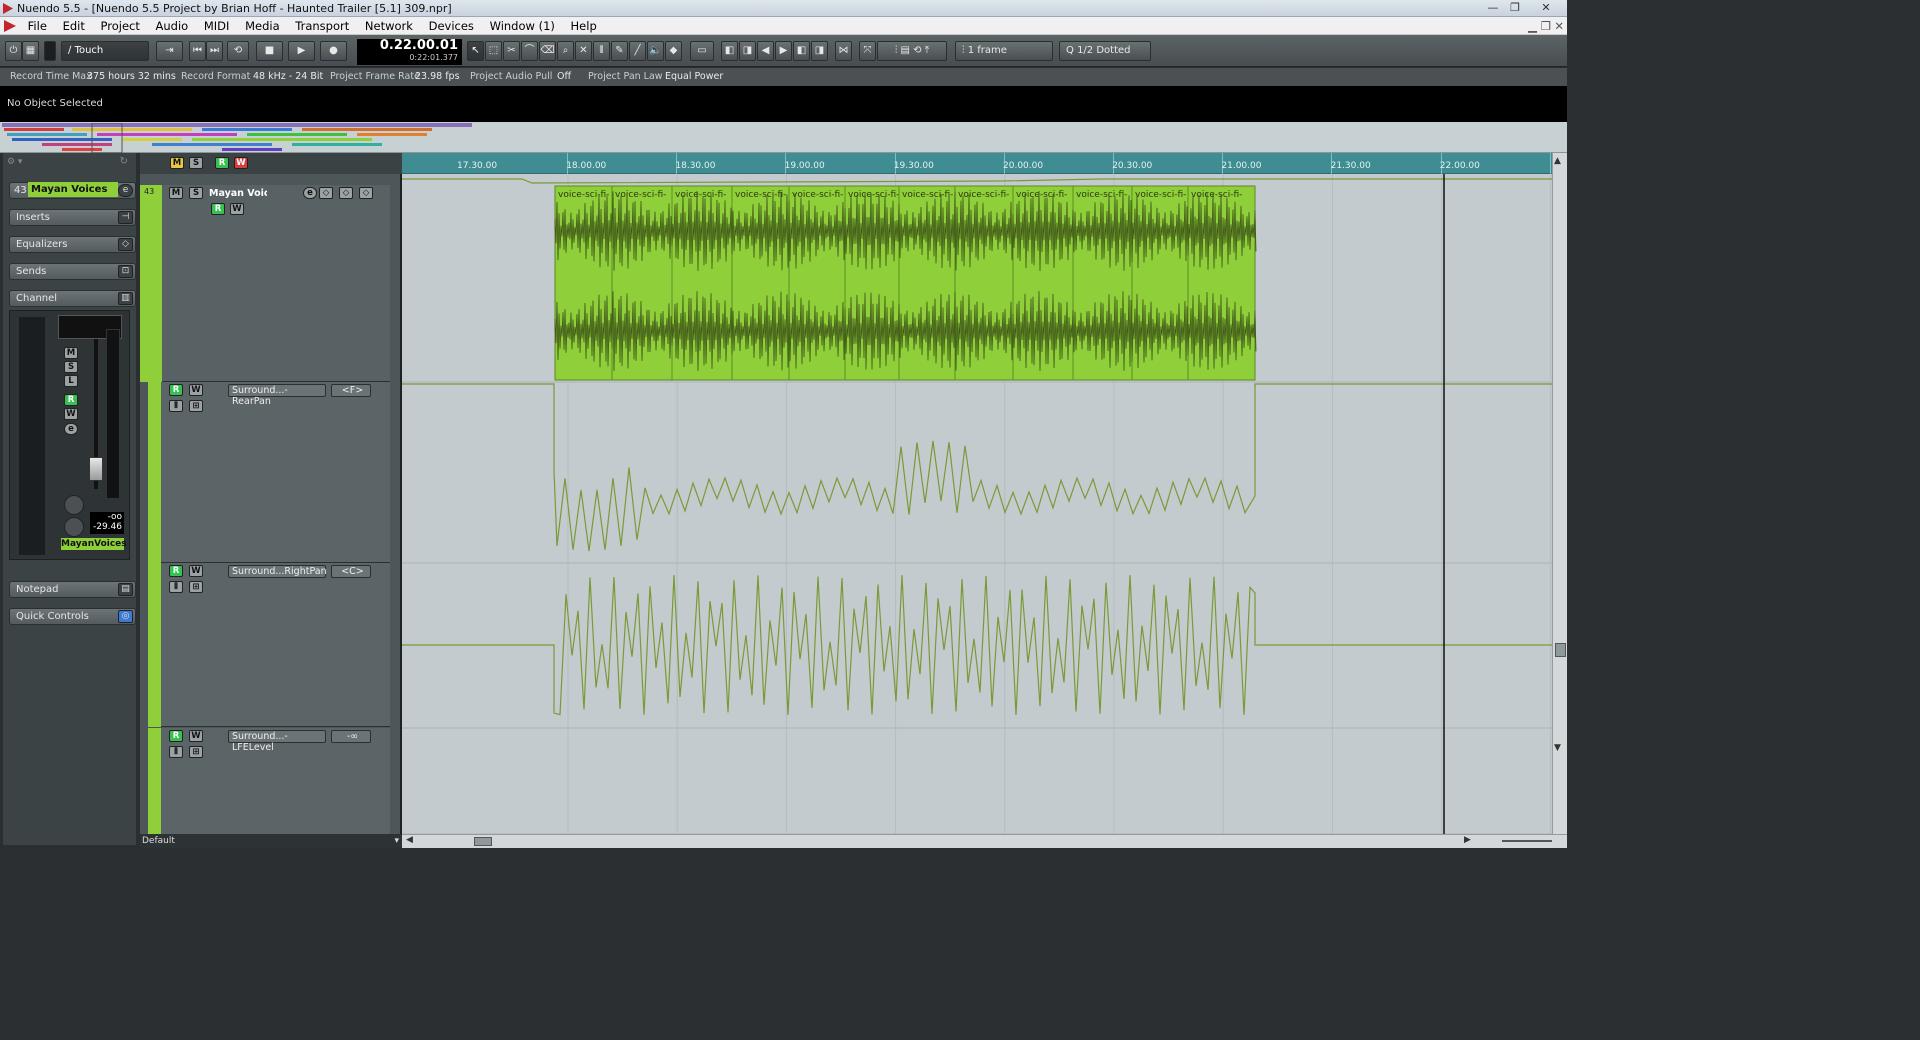 This screenshot has width=1920, height=1040. I want to click on audio-pull-value: Off, so click(564, 77).